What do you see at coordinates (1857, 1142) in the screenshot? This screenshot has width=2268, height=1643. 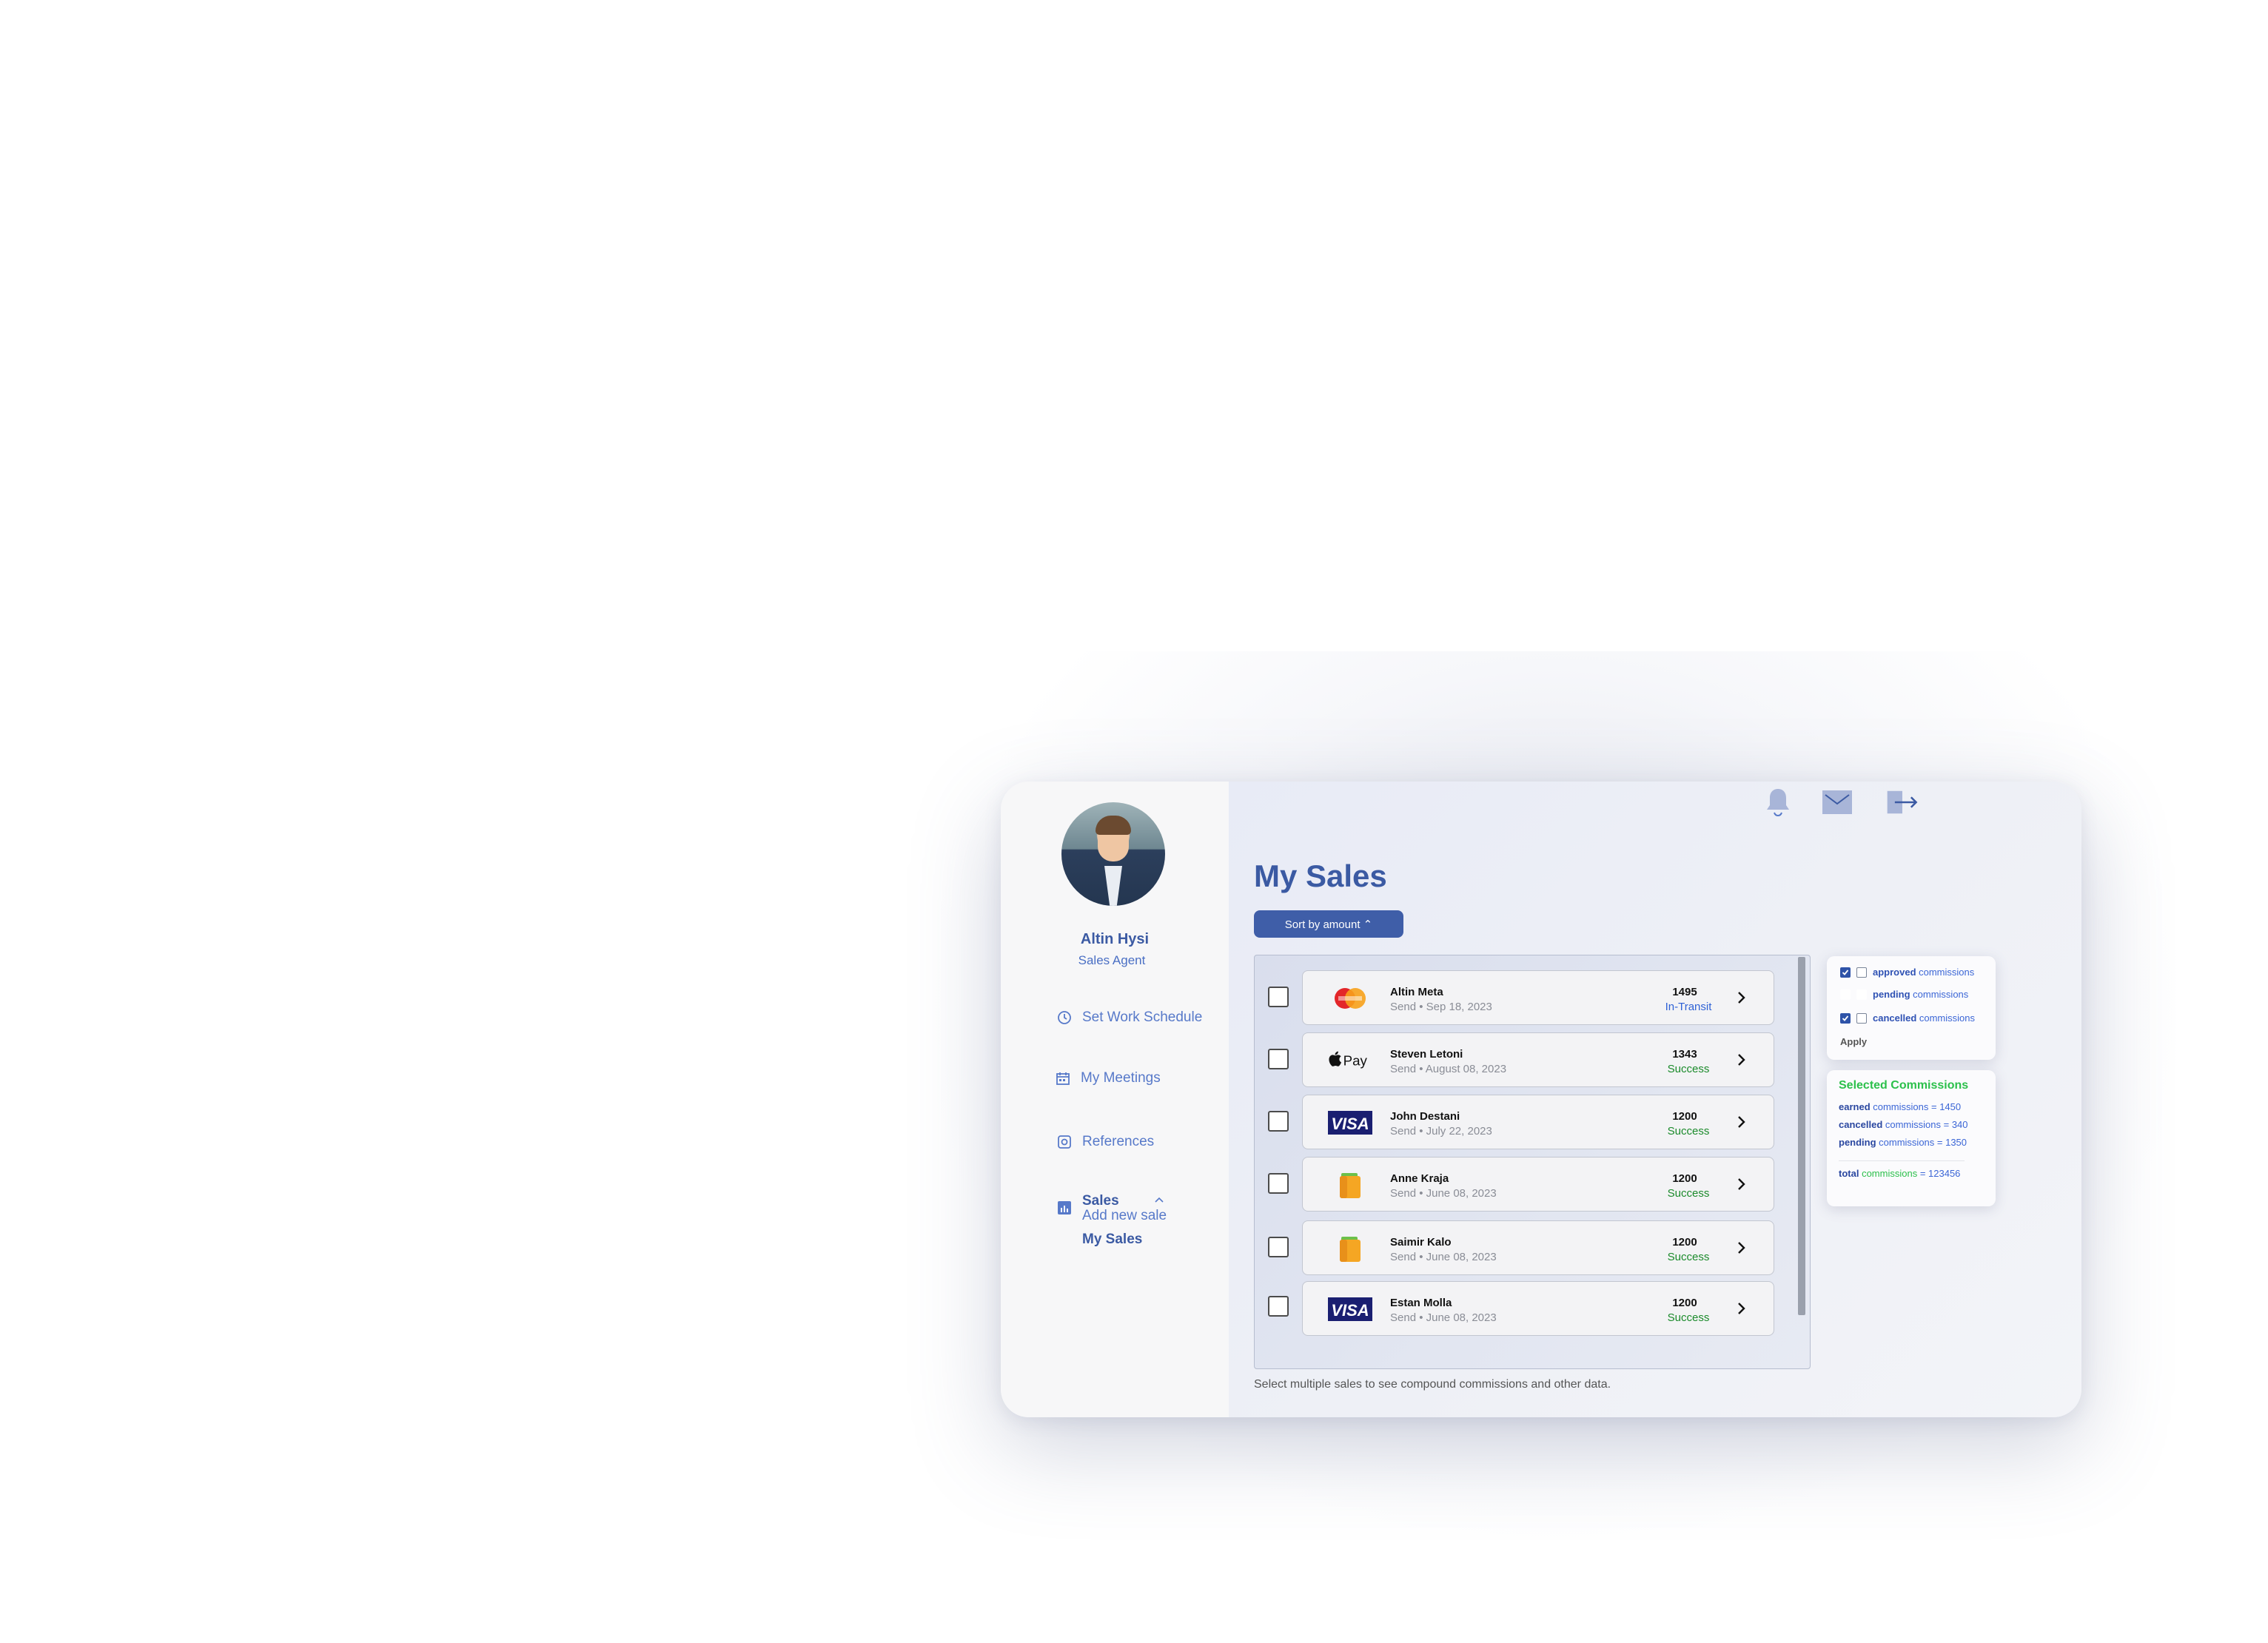 I see `summary-key: pending` at bounding box center [1857, 1142].